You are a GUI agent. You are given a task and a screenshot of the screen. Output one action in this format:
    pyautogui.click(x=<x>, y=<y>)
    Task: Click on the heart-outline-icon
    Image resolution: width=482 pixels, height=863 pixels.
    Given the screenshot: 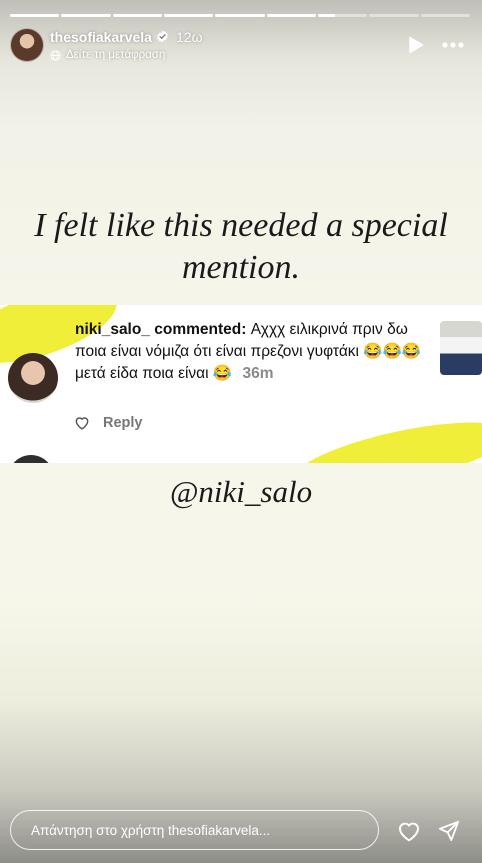 What is the action you would take?
    pyautogui.click(x=82, y=423)
    